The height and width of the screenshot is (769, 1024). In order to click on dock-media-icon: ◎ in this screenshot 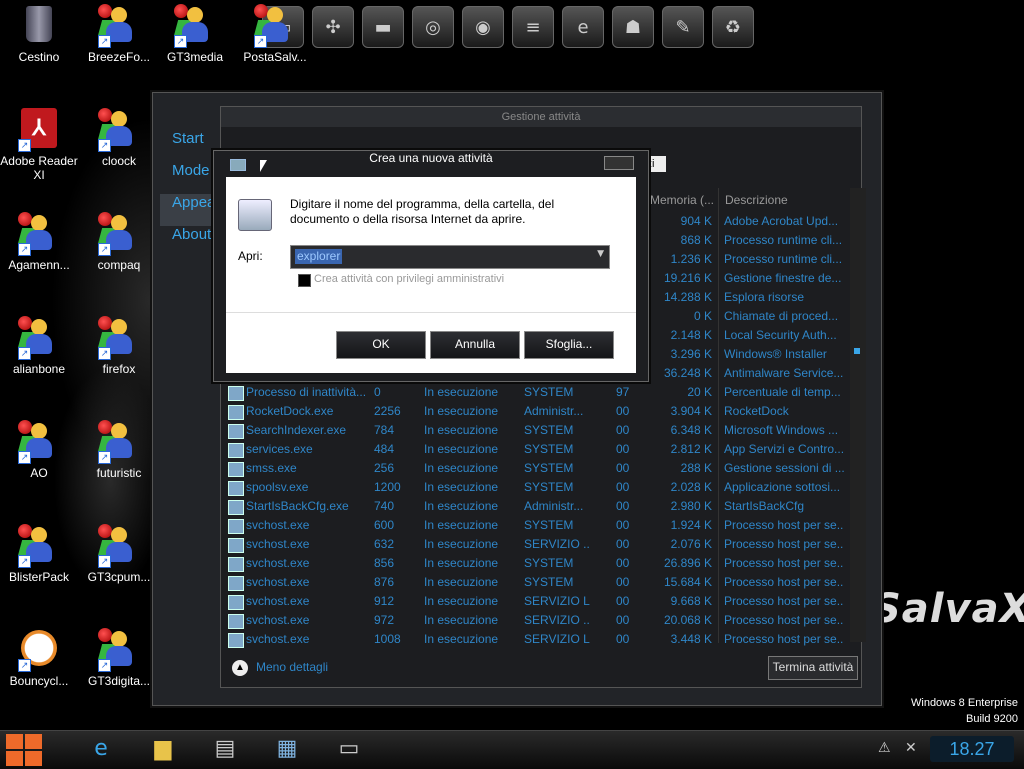, I will do `click(433, 27)`.